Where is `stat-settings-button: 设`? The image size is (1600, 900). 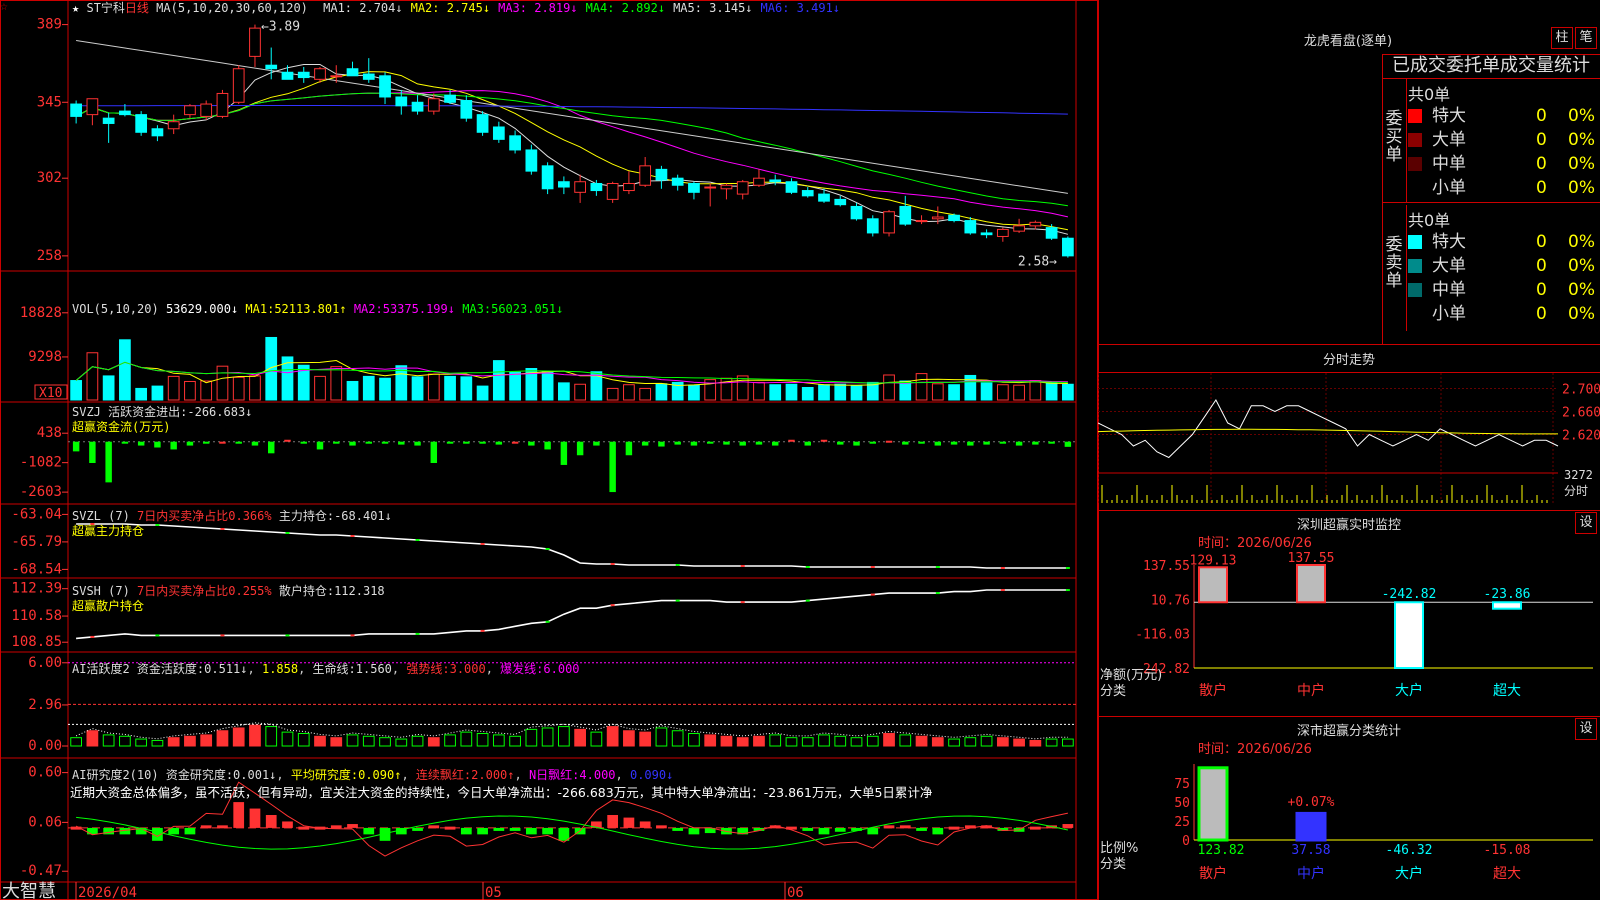 stat-settings-button: 设 is located at coordinates (1586, 729).